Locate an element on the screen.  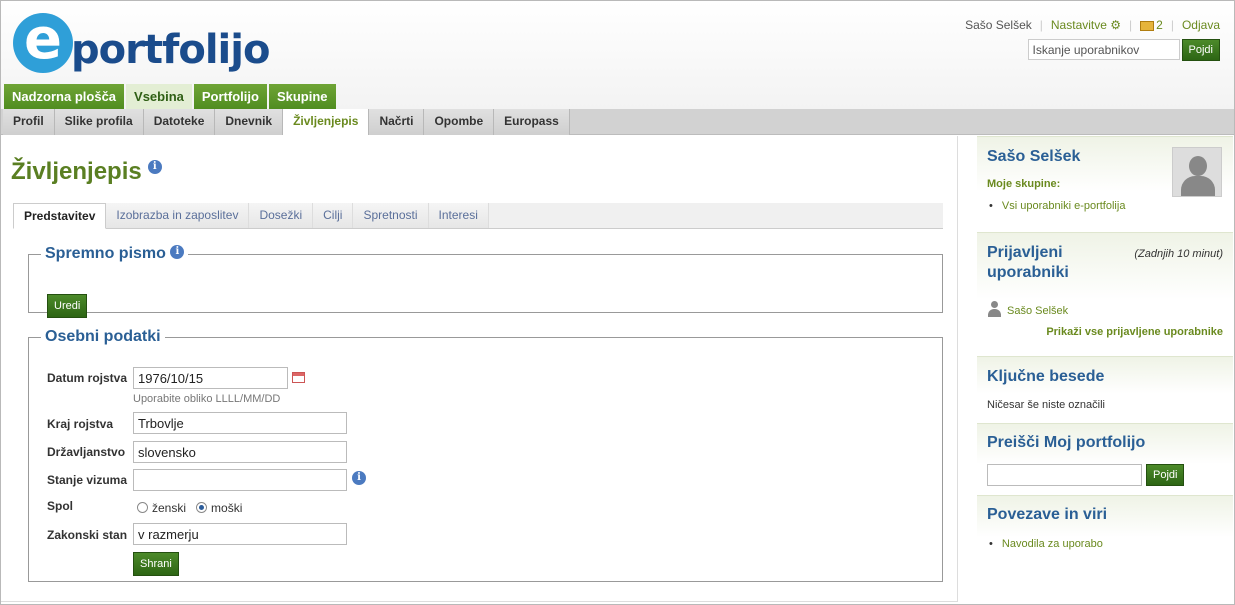
tags-empty-text: Ničesar še niste označili is located at coordinates (1046, 405).